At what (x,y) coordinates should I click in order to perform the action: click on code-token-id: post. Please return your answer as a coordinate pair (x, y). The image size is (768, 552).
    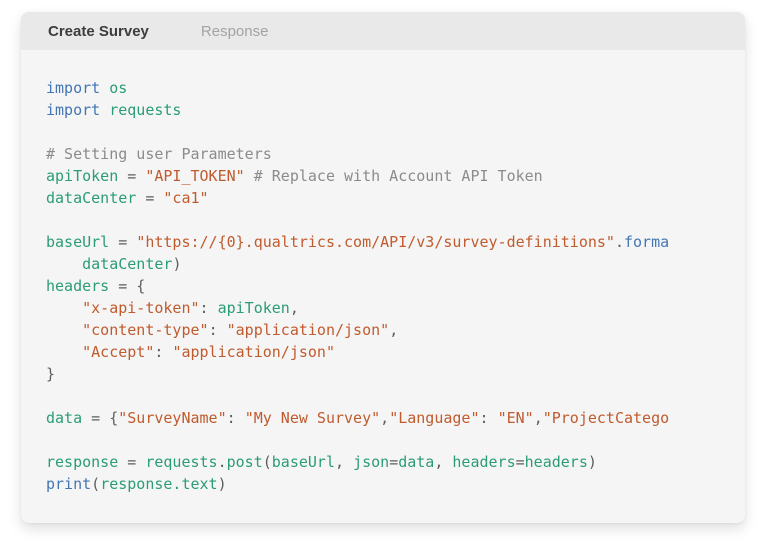
    Looking at the image, I should click on (244, 462).